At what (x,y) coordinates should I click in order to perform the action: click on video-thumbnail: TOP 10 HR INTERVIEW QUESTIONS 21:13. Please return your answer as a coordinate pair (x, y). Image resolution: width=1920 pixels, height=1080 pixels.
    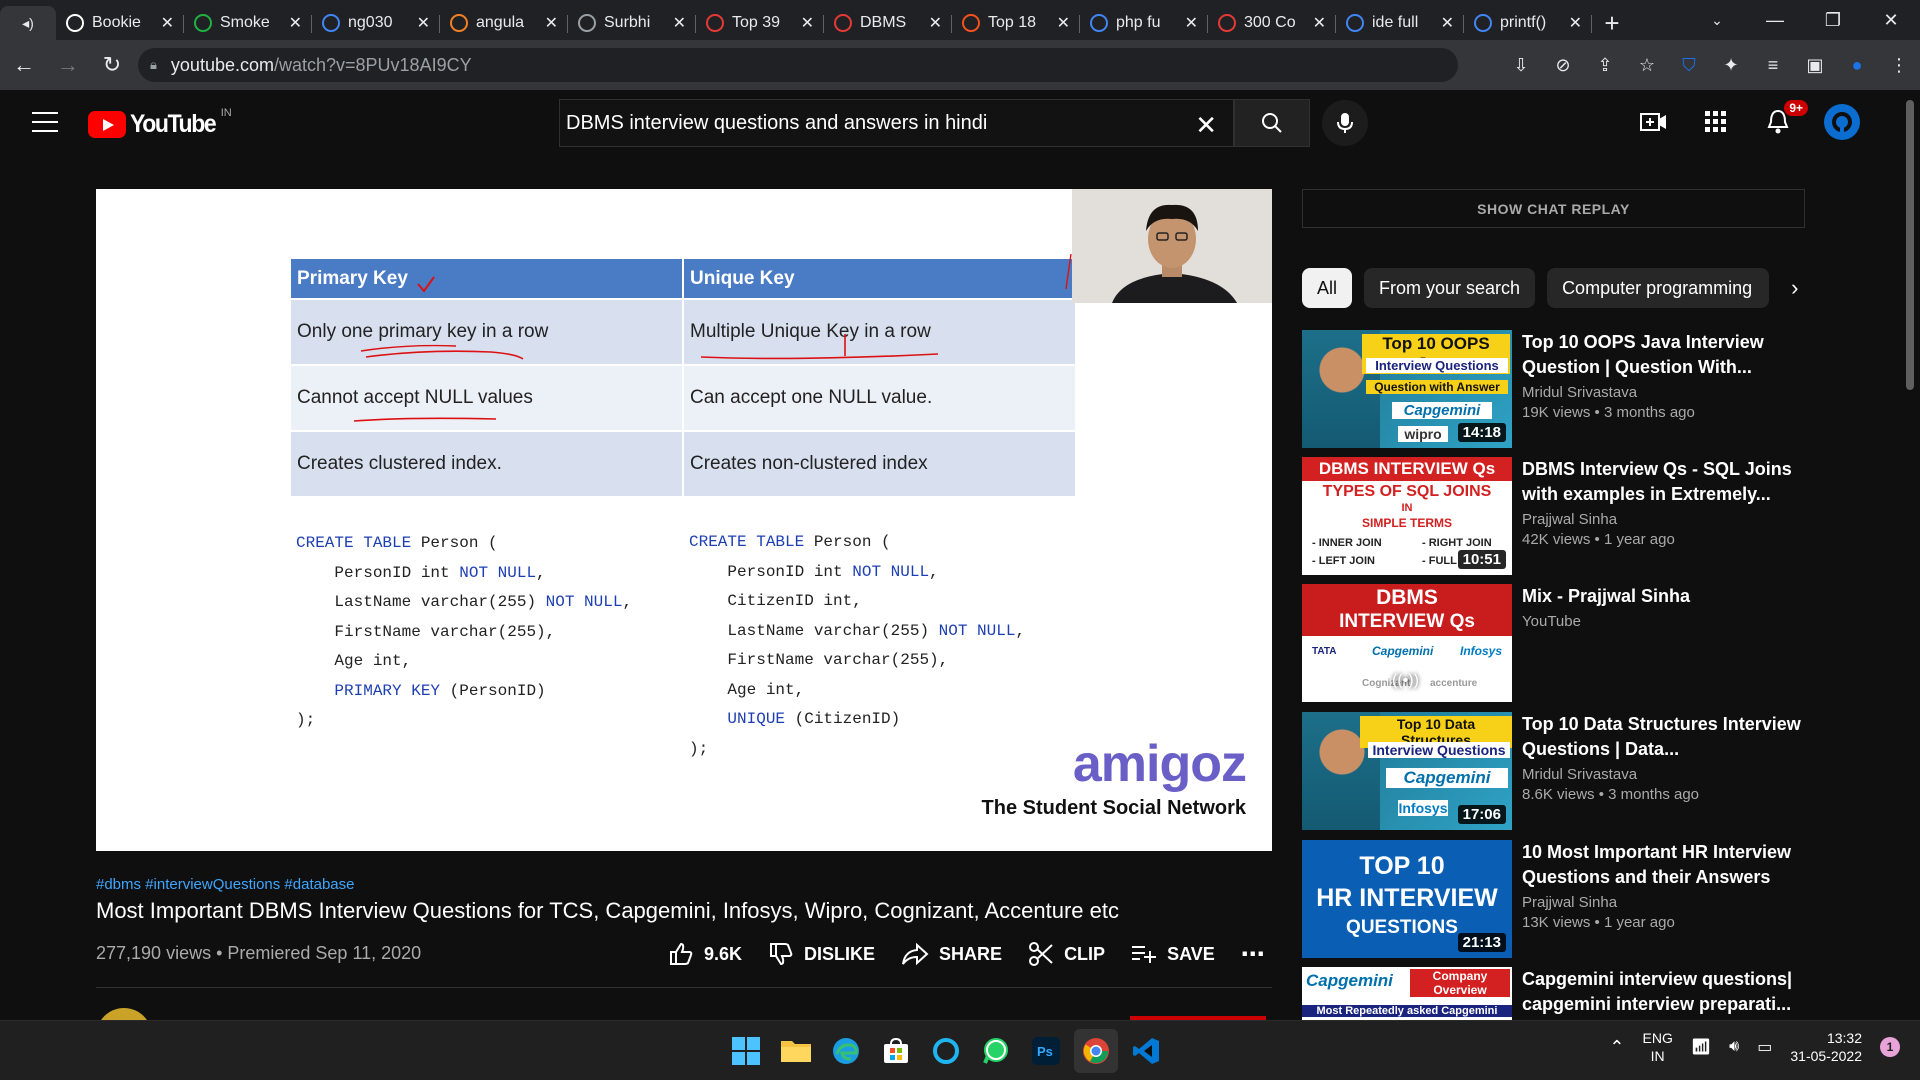
    Looking at the image, I should click on (1407, 899).